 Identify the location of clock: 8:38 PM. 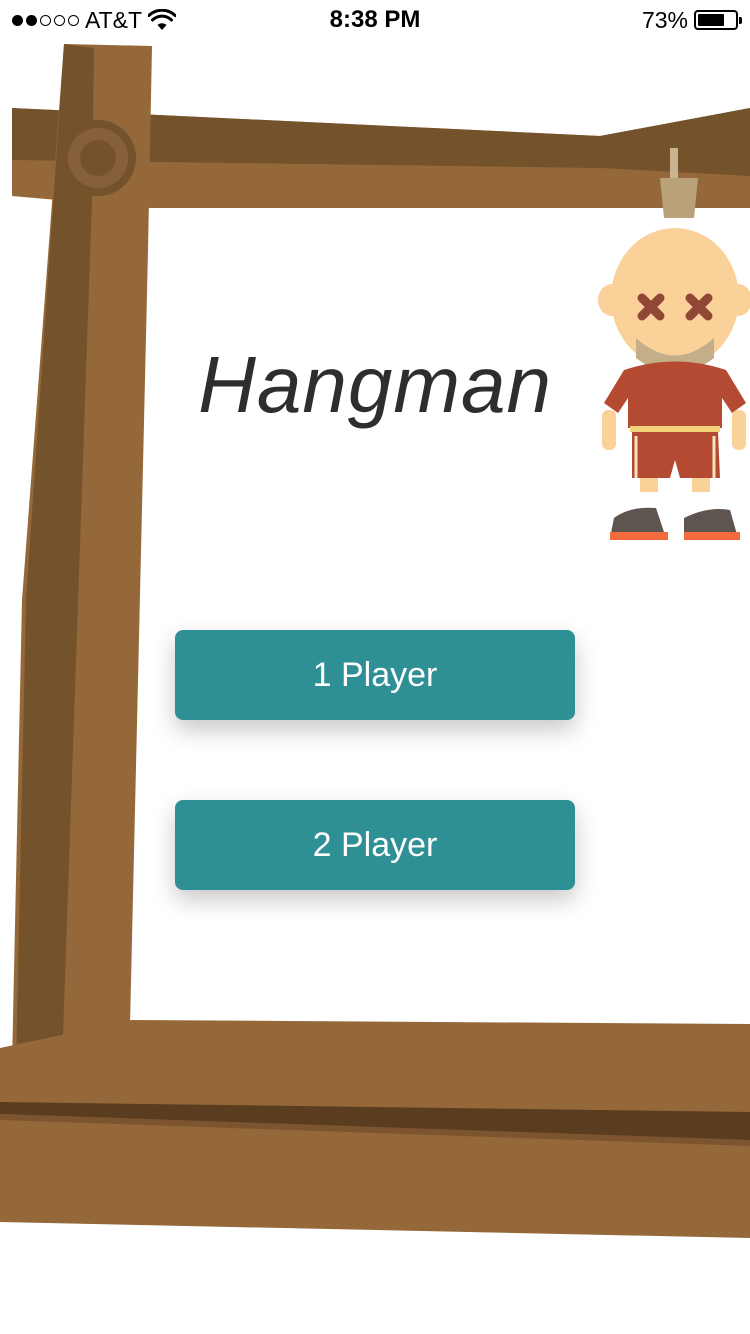
(375, 19).